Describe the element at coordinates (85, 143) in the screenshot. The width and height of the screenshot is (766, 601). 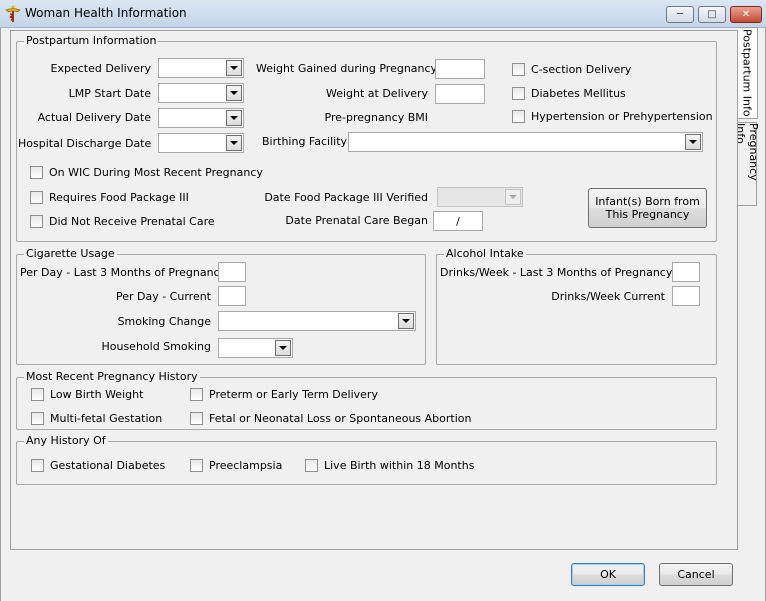
I see `hospital-discharge-label: Hospital Discharge Date` at that location.